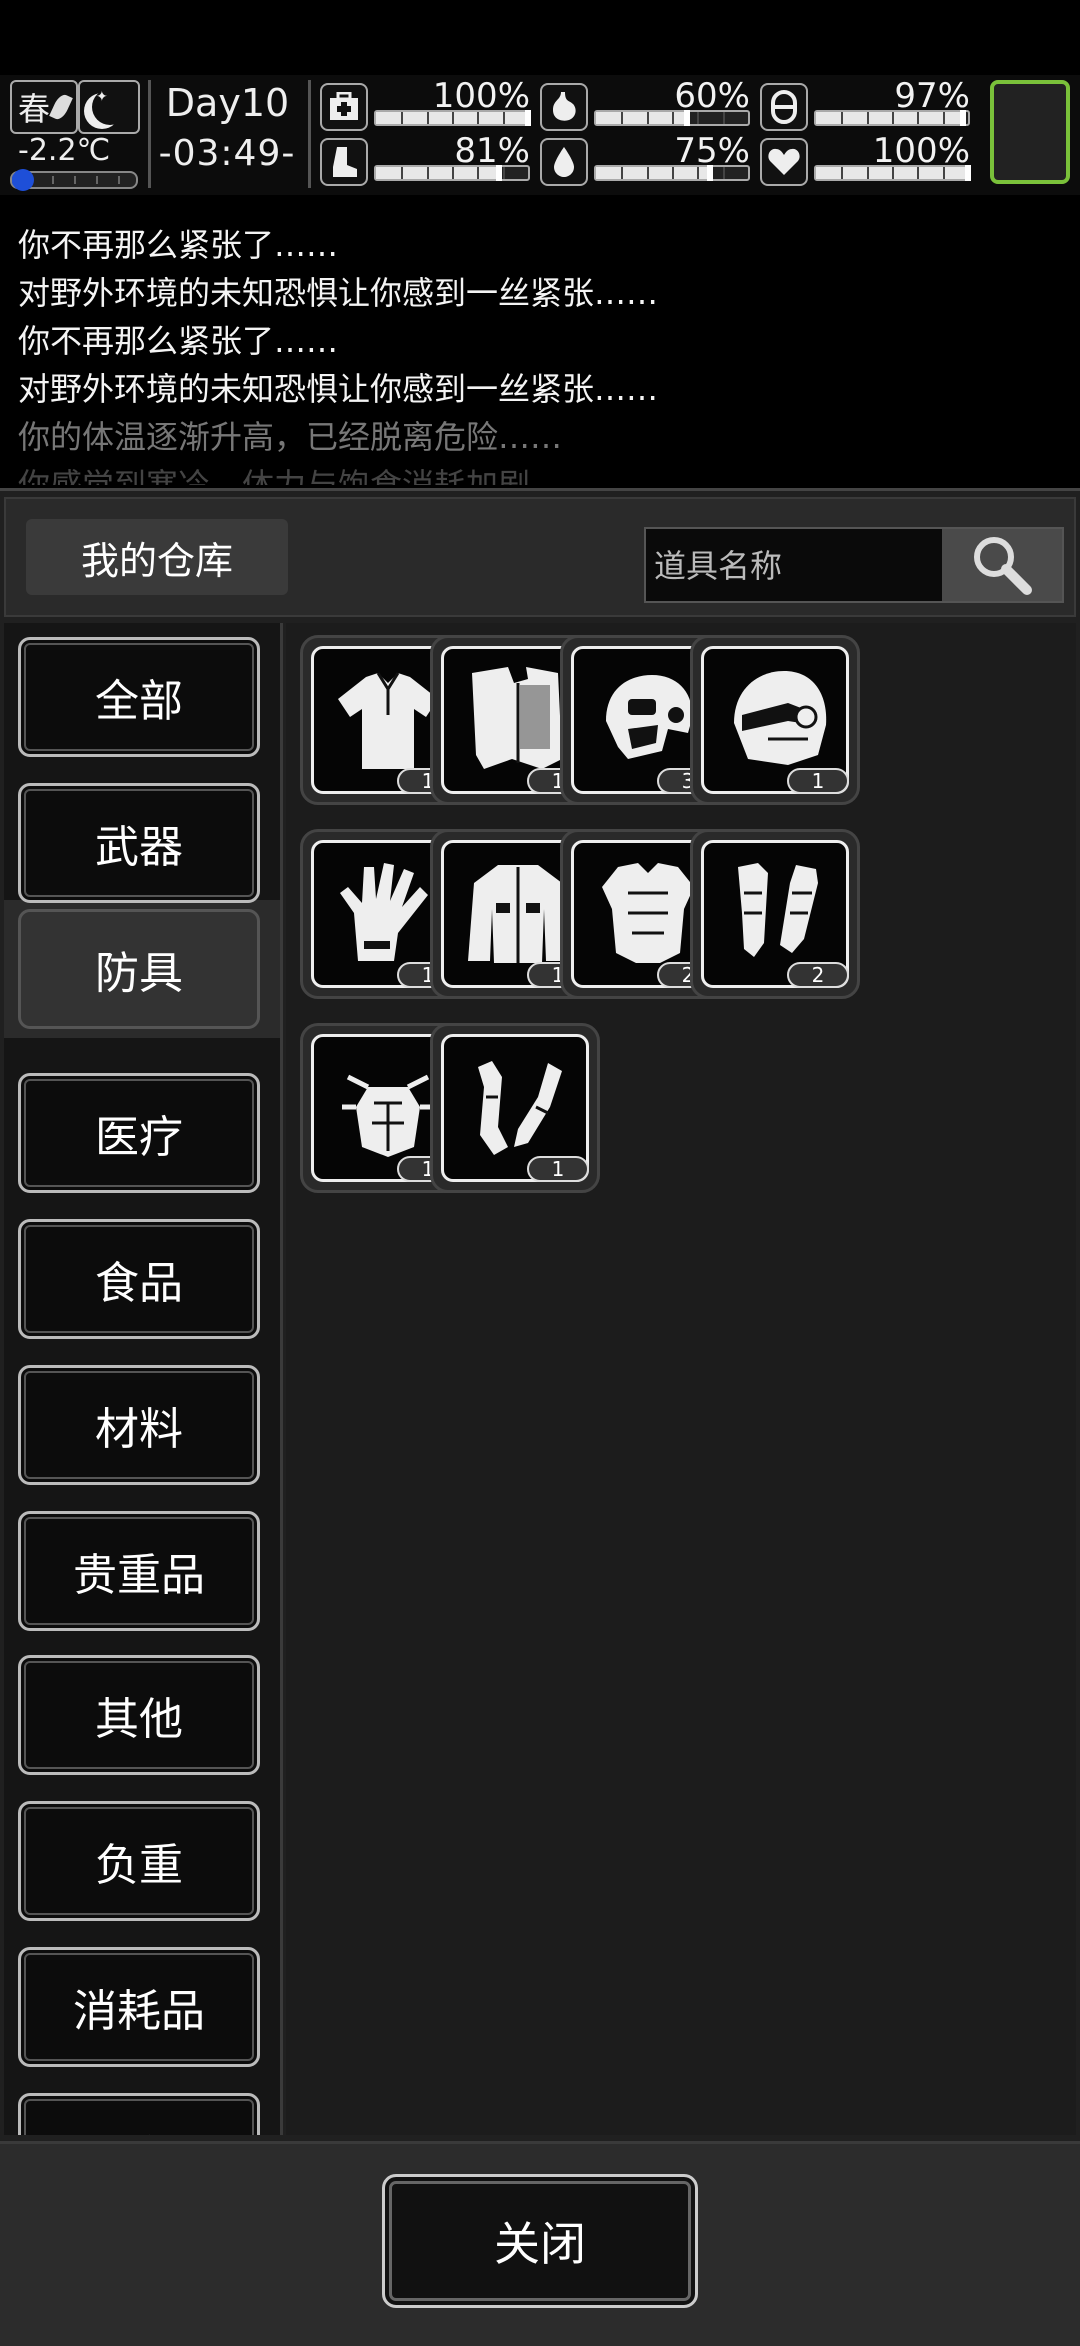  I want to click on season-indicator: 春, so click(44, 107).